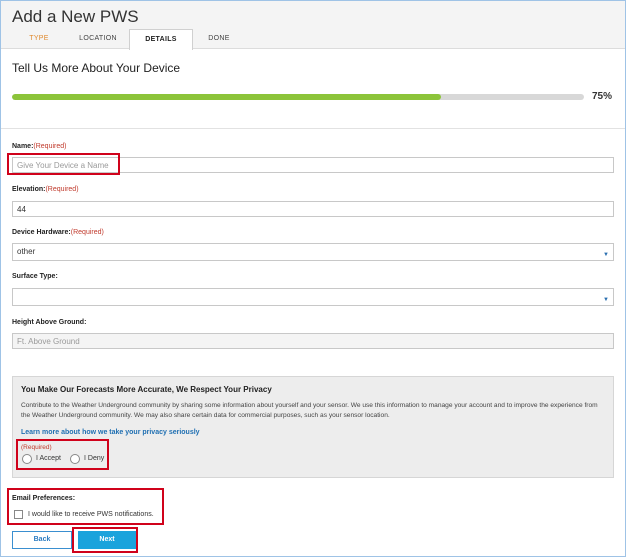 The image size is (626, 557). What do you see at coordinates (29, 189) in the screenshot?
I see `elevation-label-text: Elevation:` at bounding box center [29, 189].